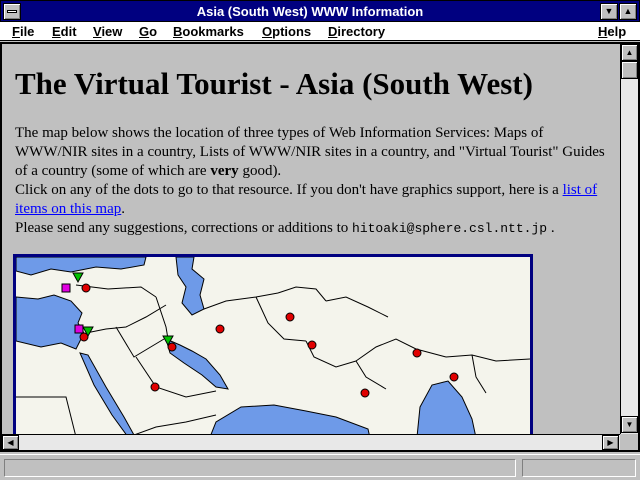  I want to click on menu-help: Help, so click(612, 31).